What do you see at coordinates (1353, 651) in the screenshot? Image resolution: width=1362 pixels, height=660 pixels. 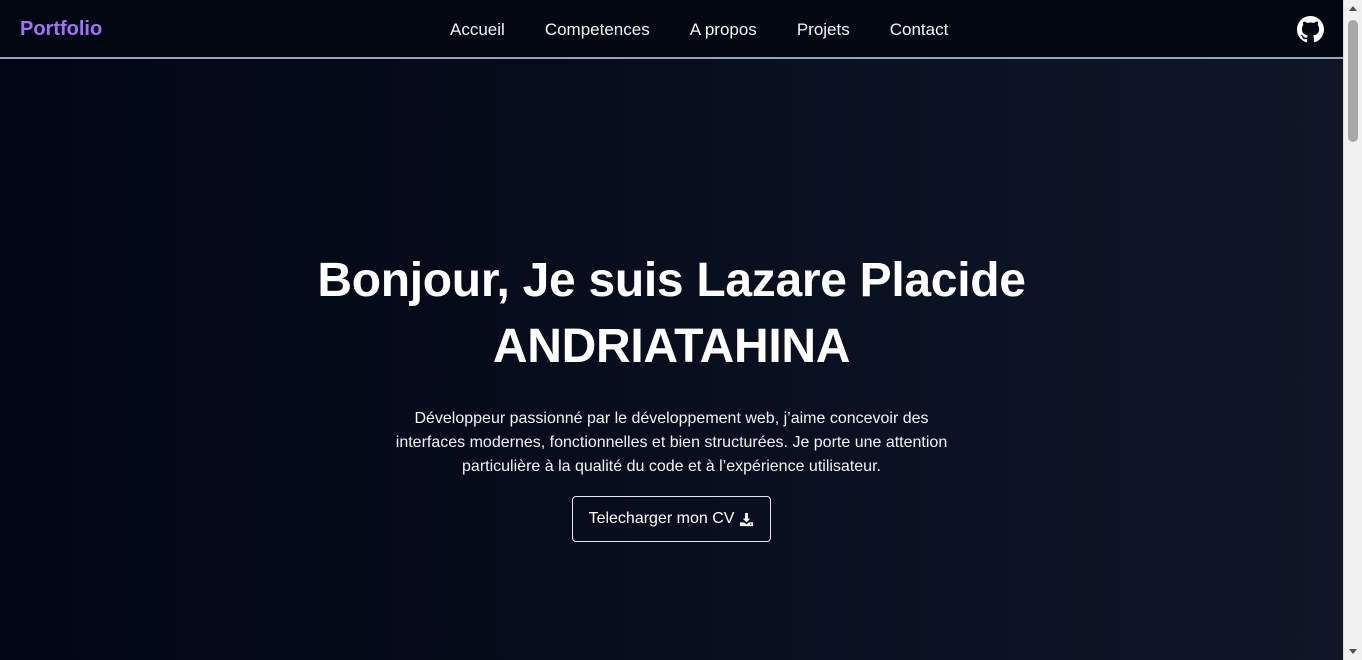 I see `scroll-down-arrow-icon` at bounding box center [1353, 651].